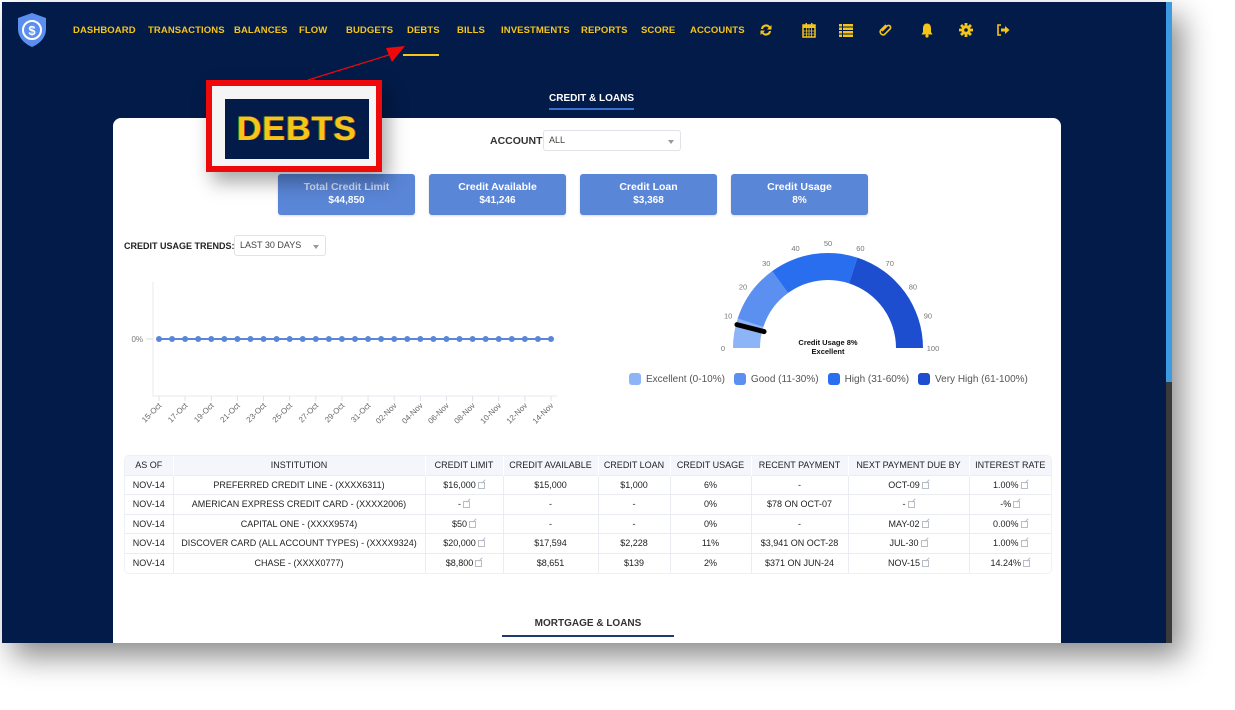 This screenshot has width=1235, height=710. What do you see at coordinates (149, 465) in the screenshot?
I see `column-header: AS OF` at bounding box center [149, 465].